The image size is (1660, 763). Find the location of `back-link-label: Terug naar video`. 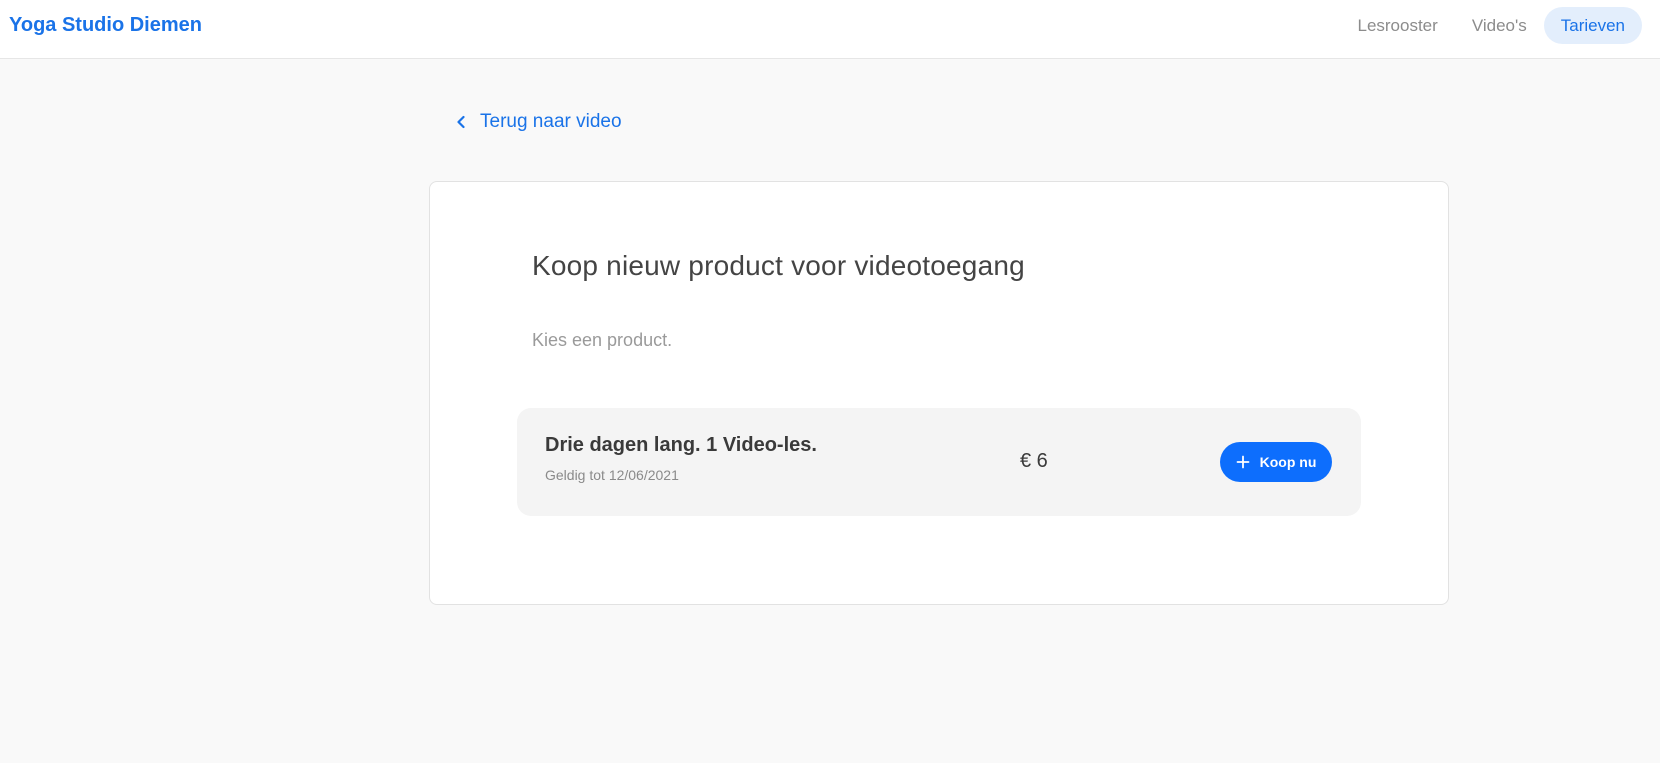

back-link-label: Terug naar video is located at coordinates (551, 121).